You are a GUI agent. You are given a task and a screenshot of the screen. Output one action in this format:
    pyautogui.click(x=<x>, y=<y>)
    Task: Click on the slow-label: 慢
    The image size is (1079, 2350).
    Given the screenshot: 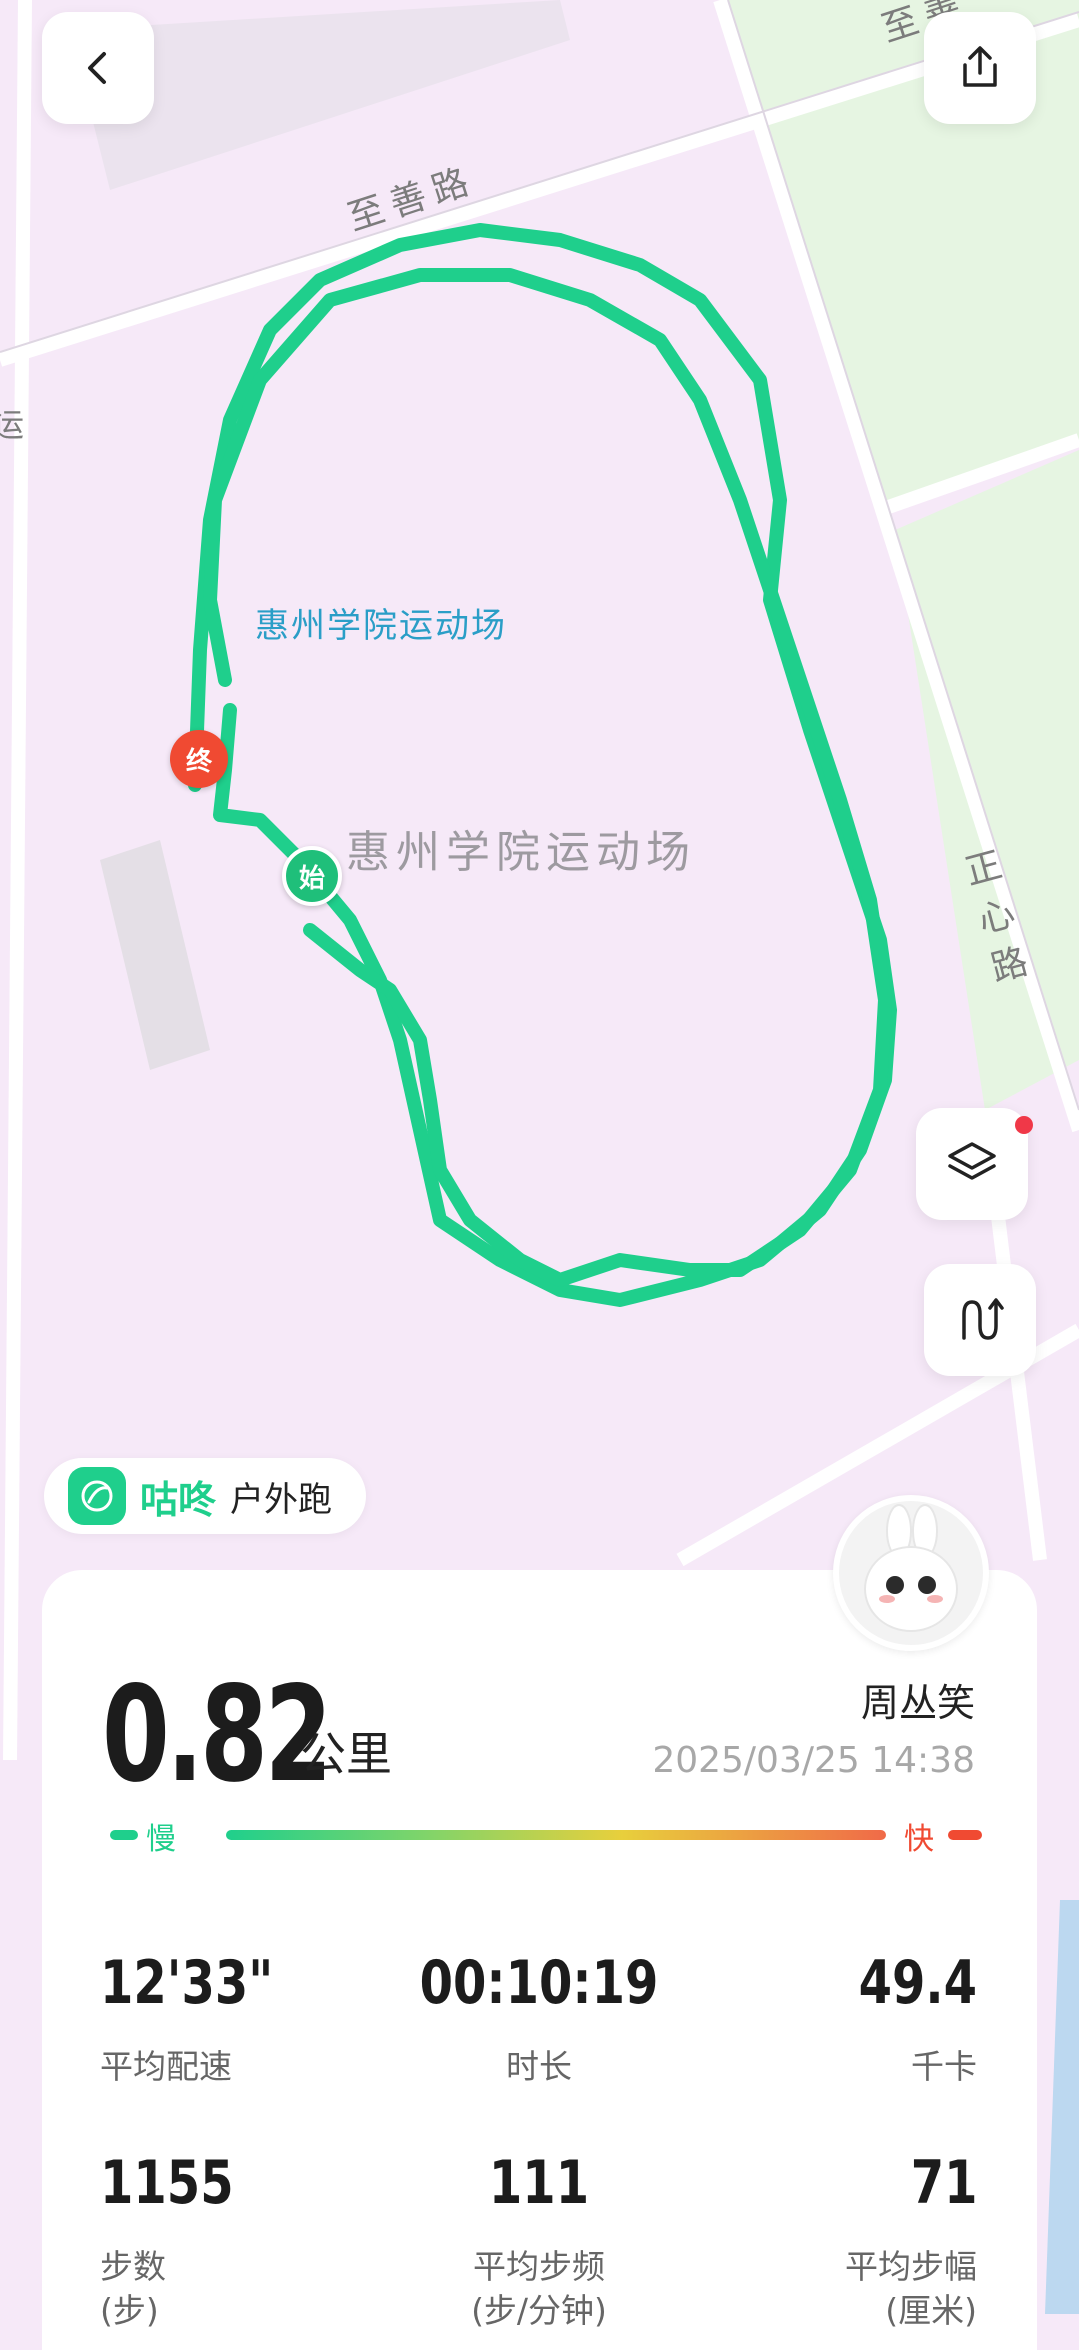 What is the action you would take?
    pyautogui.click(x=161, y=1839)
    